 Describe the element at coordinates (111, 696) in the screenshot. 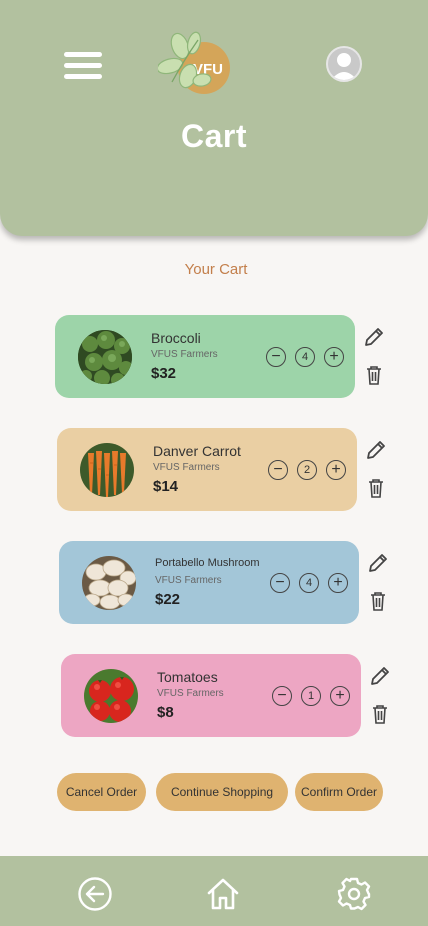

I see `tomatoes-image` at that location.